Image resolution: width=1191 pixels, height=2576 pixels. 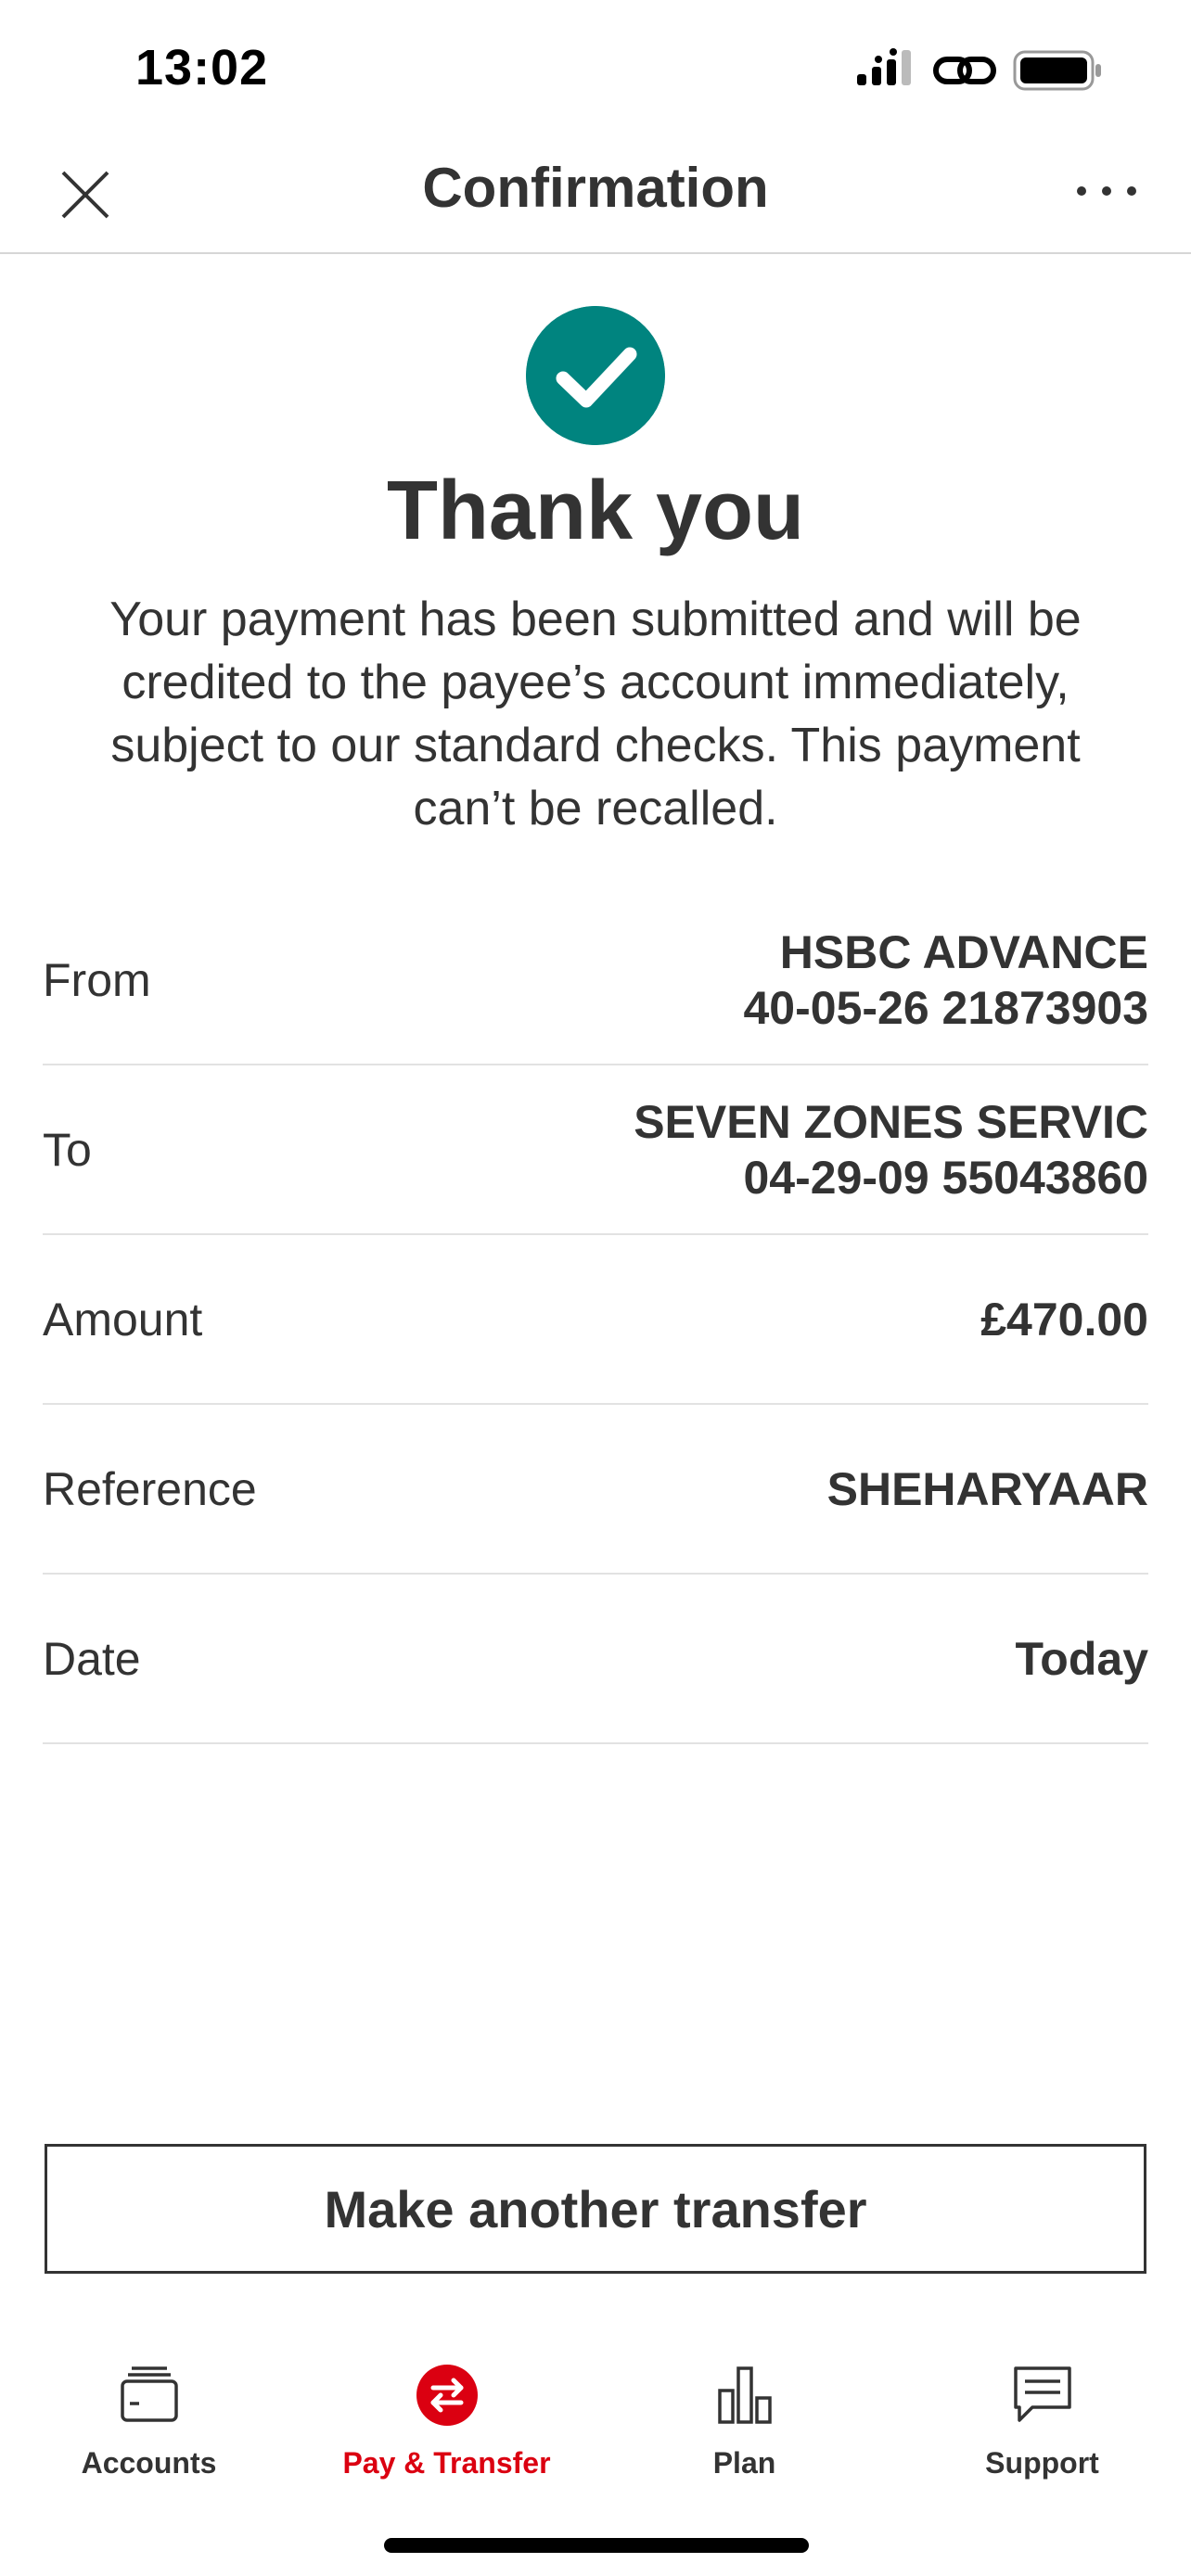 I want to click on tab-pay-transfer: Pay & Transfer, so click(x=447, y=2420).